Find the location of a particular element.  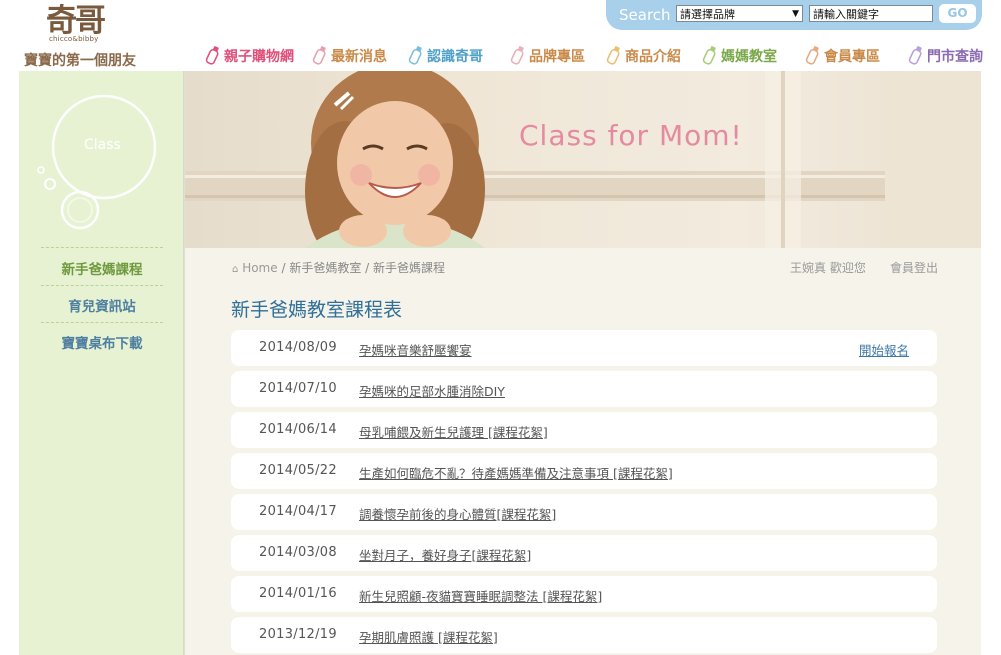

course-row: 2014/07/10 孕媽咪的足部水腫消除DIY is located at coordinates (584, 389).